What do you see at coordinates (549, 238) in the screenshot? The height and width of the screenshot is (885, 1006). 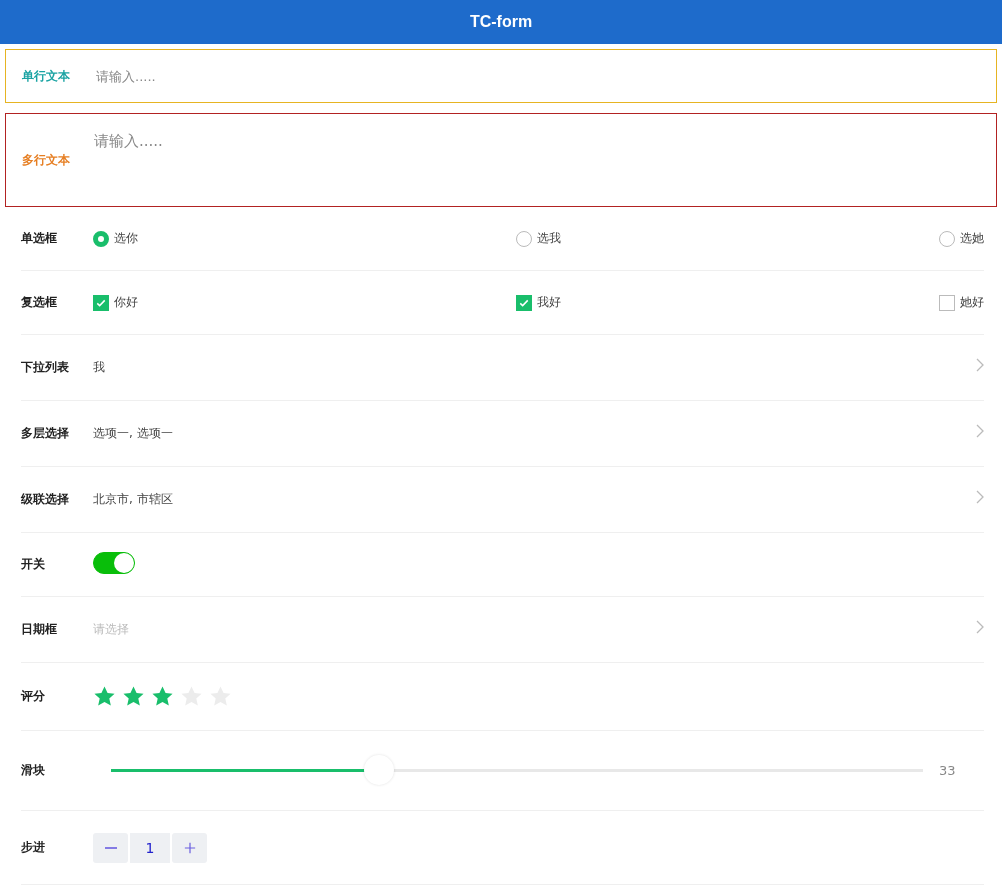 I see `option-label: 选我` at bounding box center [549, 238].